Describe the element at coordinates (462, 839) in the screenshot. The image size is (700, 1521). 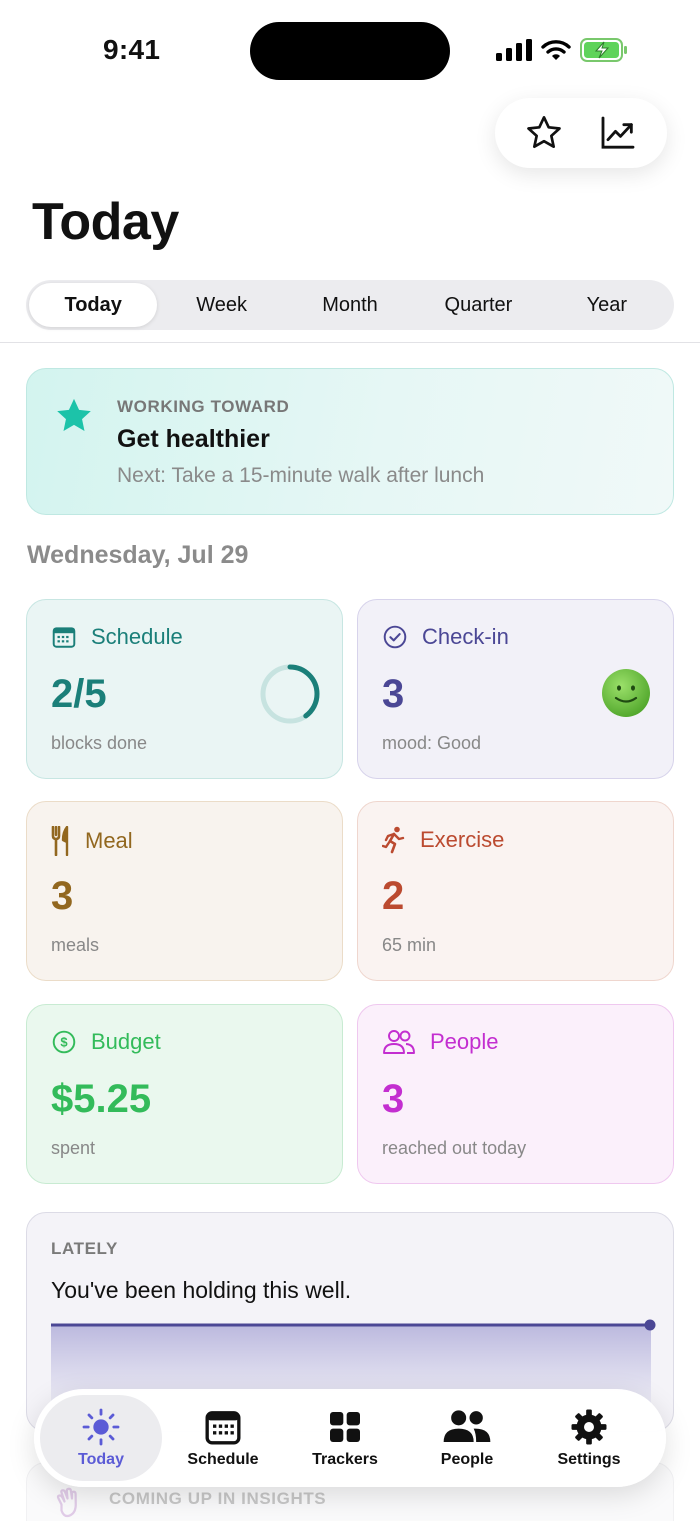
I see `exercise-tile-label: Exercise` at that location.